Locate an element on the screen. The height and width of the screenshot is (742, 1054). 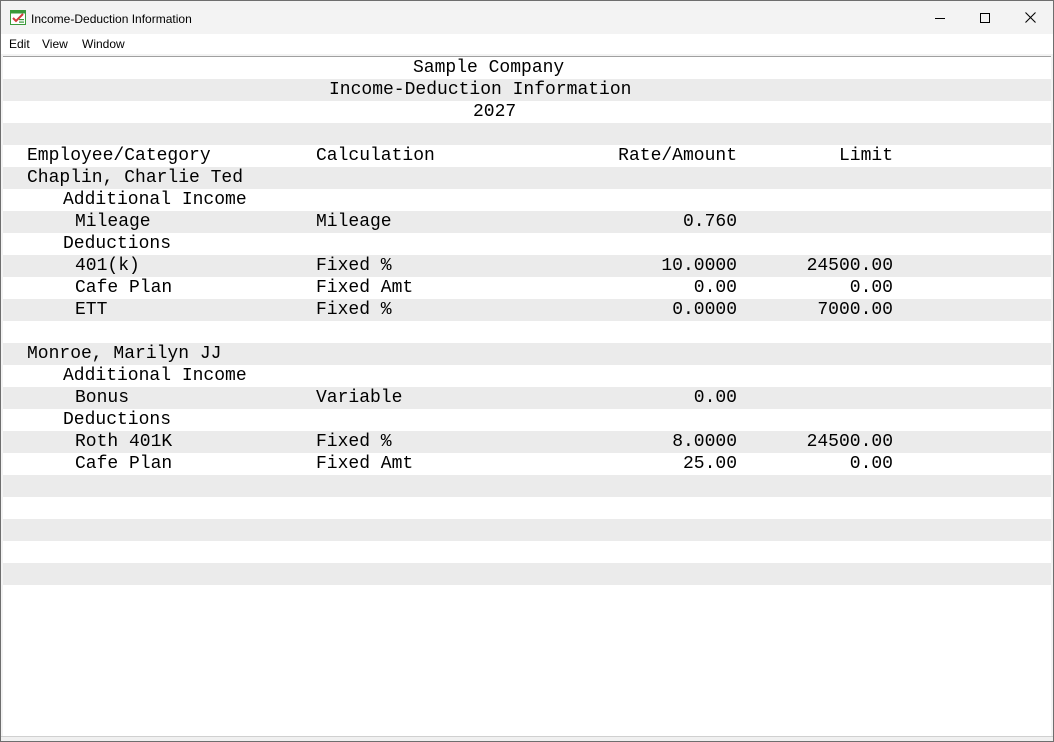
header-rate-amount: Rate/Amount is located at coordinates (677, 156).